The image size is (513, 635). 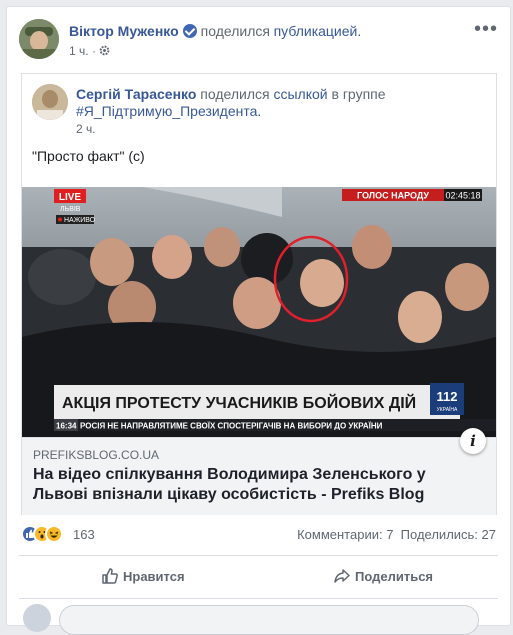 What do you see at coordinates (393, 196) in the screenshot?
I see `channel-label: ГОЛОС НАРОДУ` at bounding box center [393, 196].